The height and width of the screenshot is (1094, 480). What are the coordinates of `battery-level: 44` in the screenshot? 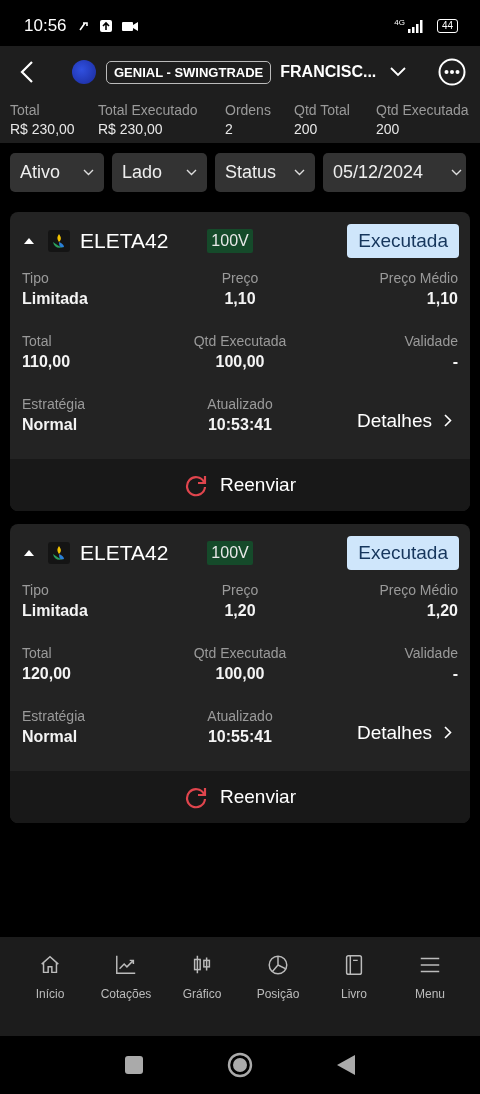 It's located at (447, 26).